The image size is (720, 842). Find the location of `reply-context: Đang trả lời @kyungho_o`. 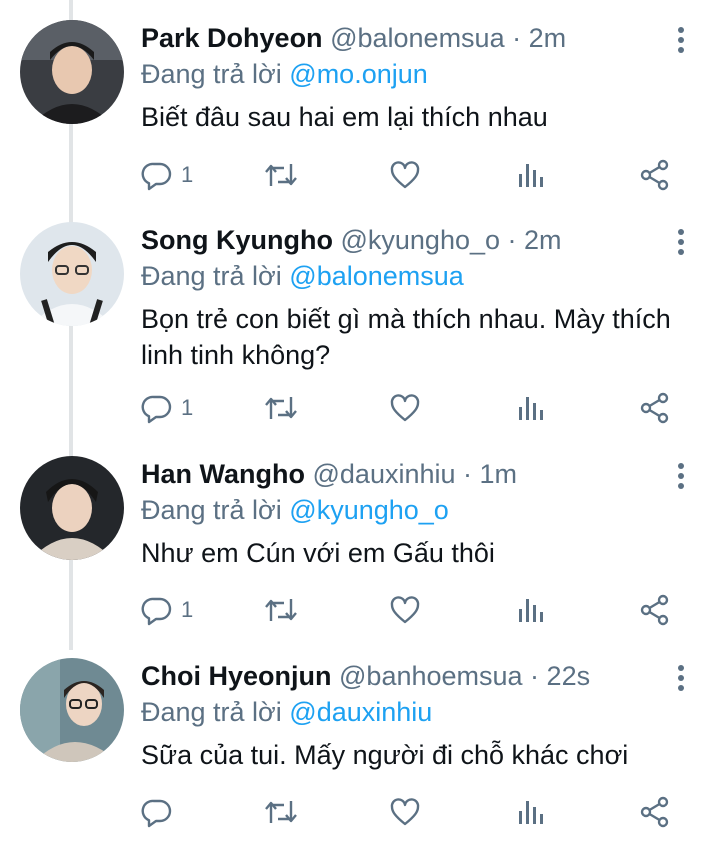

reply-context: Đang trả lời @kyungho_o is located at coordinates (410, 510).